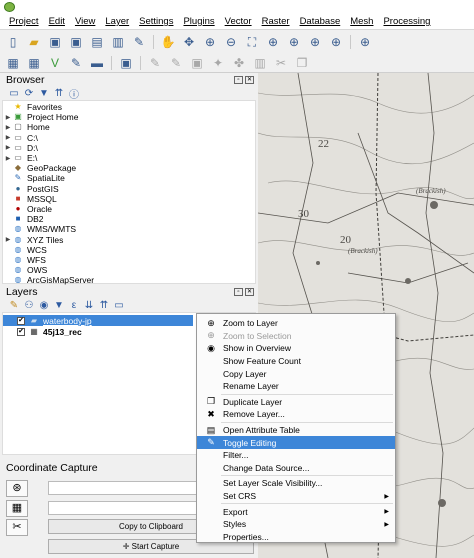  I want to click on save-project-icon: ▣, so click(55, 42).